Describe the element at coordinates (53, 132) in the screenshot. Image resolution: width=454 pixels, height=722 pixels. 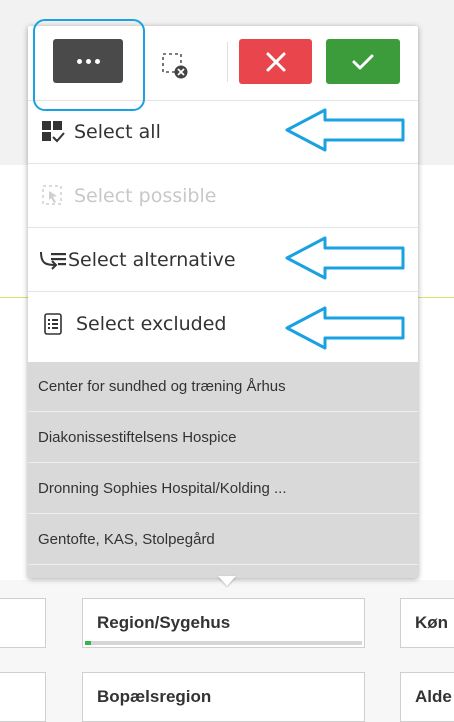
I see `select-all-icon` at that location.